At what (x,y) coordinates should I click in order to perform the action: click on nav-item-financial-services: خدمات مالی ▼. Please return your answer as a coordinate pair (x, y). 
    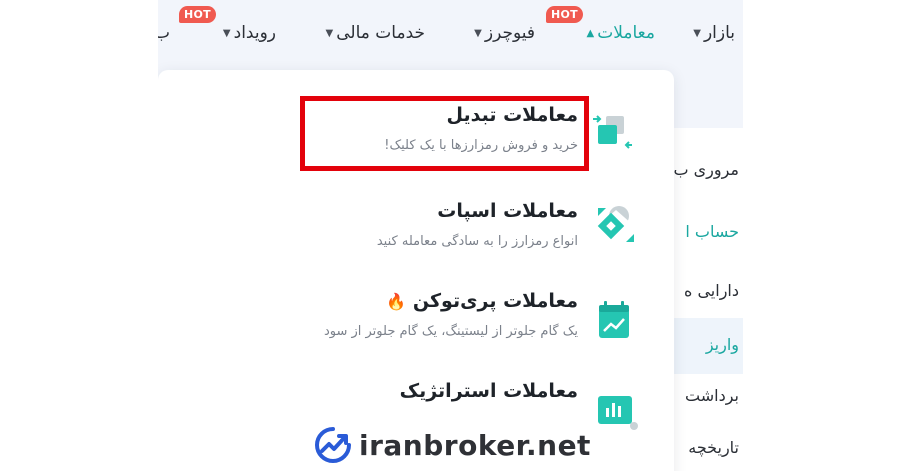
    Looking at the image, I should click on (375, 33).